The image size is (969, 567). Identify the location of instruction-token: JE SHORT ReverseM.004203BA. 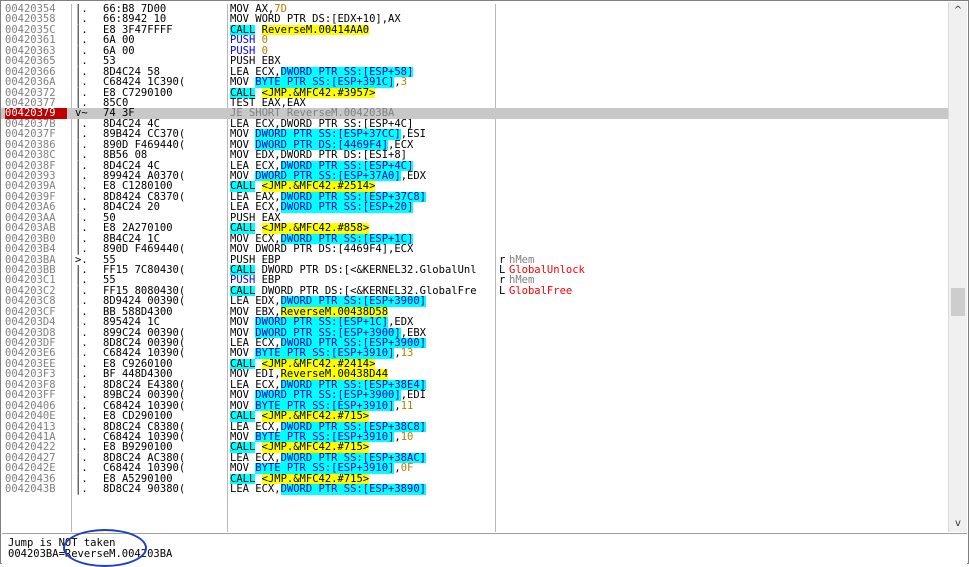
(312, 113).